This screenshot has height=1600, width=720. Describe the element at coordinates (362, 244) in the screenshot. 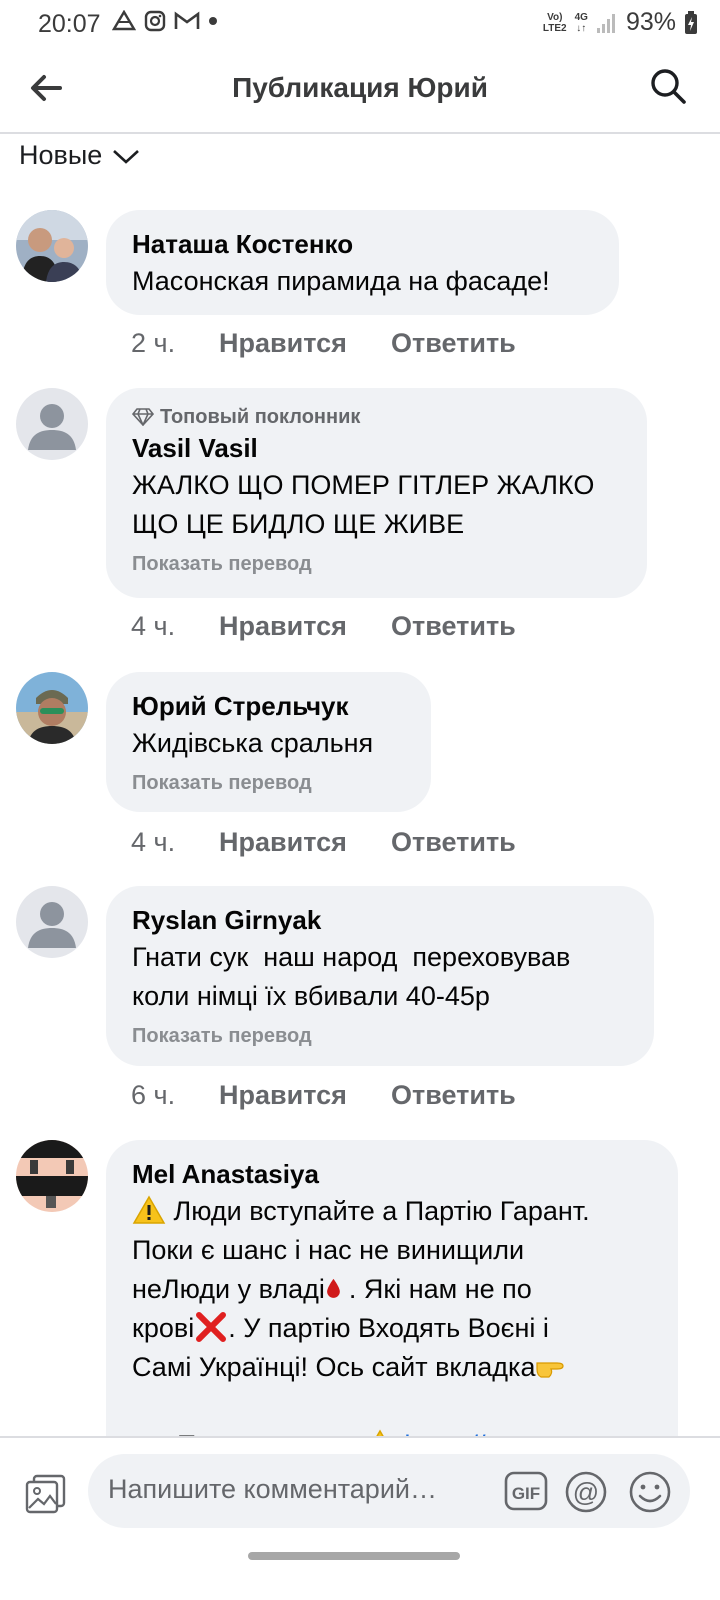

I see `comment-author: Наташа Костенко` at that location.